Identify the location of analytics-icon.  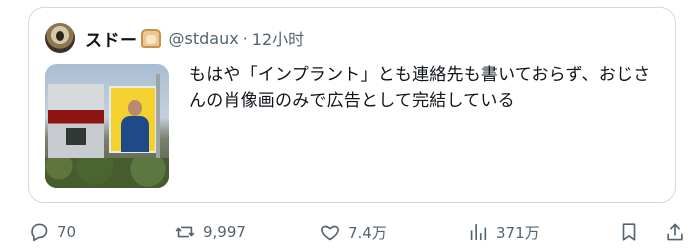
(478, 232).